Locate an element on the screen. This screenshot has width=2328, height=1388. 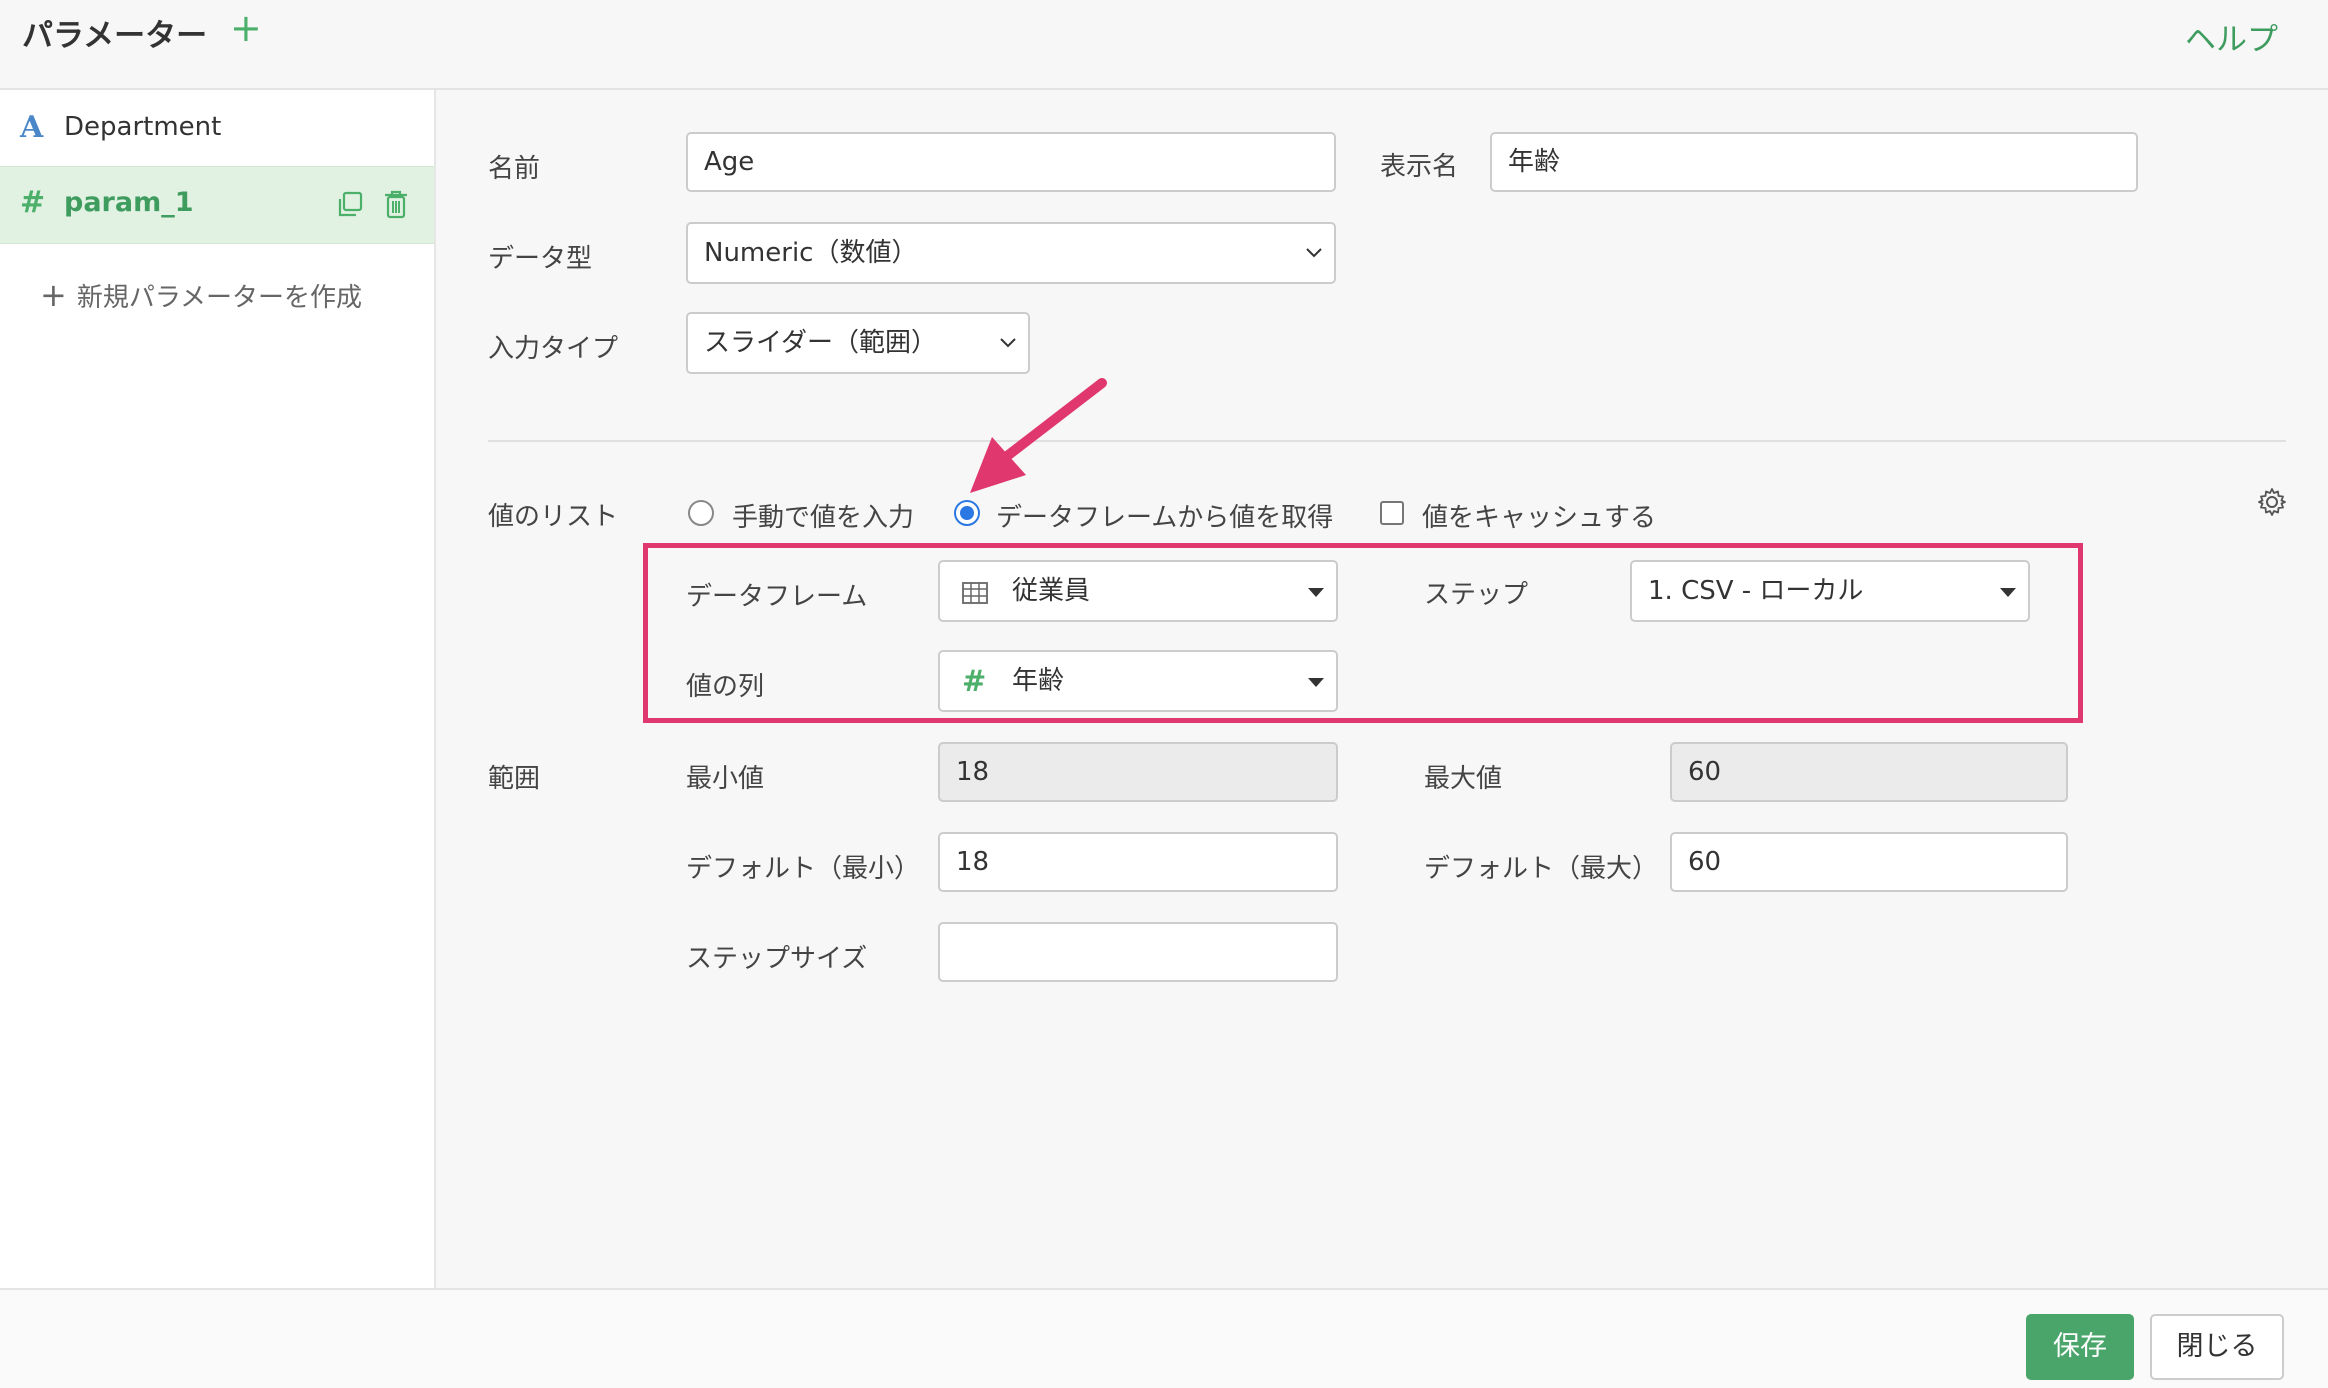
gear-icon is located at coordinates (2272, 502).